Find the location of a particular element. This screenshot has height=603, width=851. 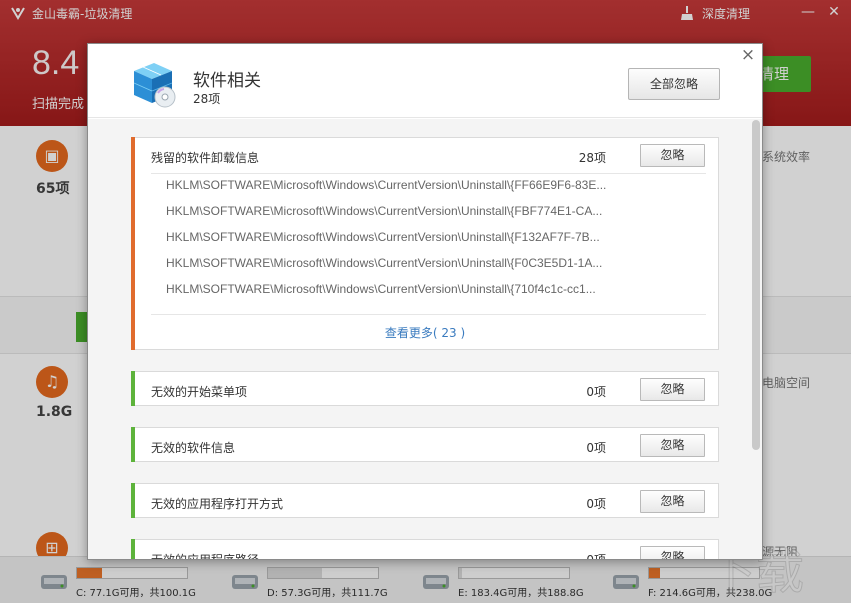

dialog-close-button: × is located at coordinates (748, 55).